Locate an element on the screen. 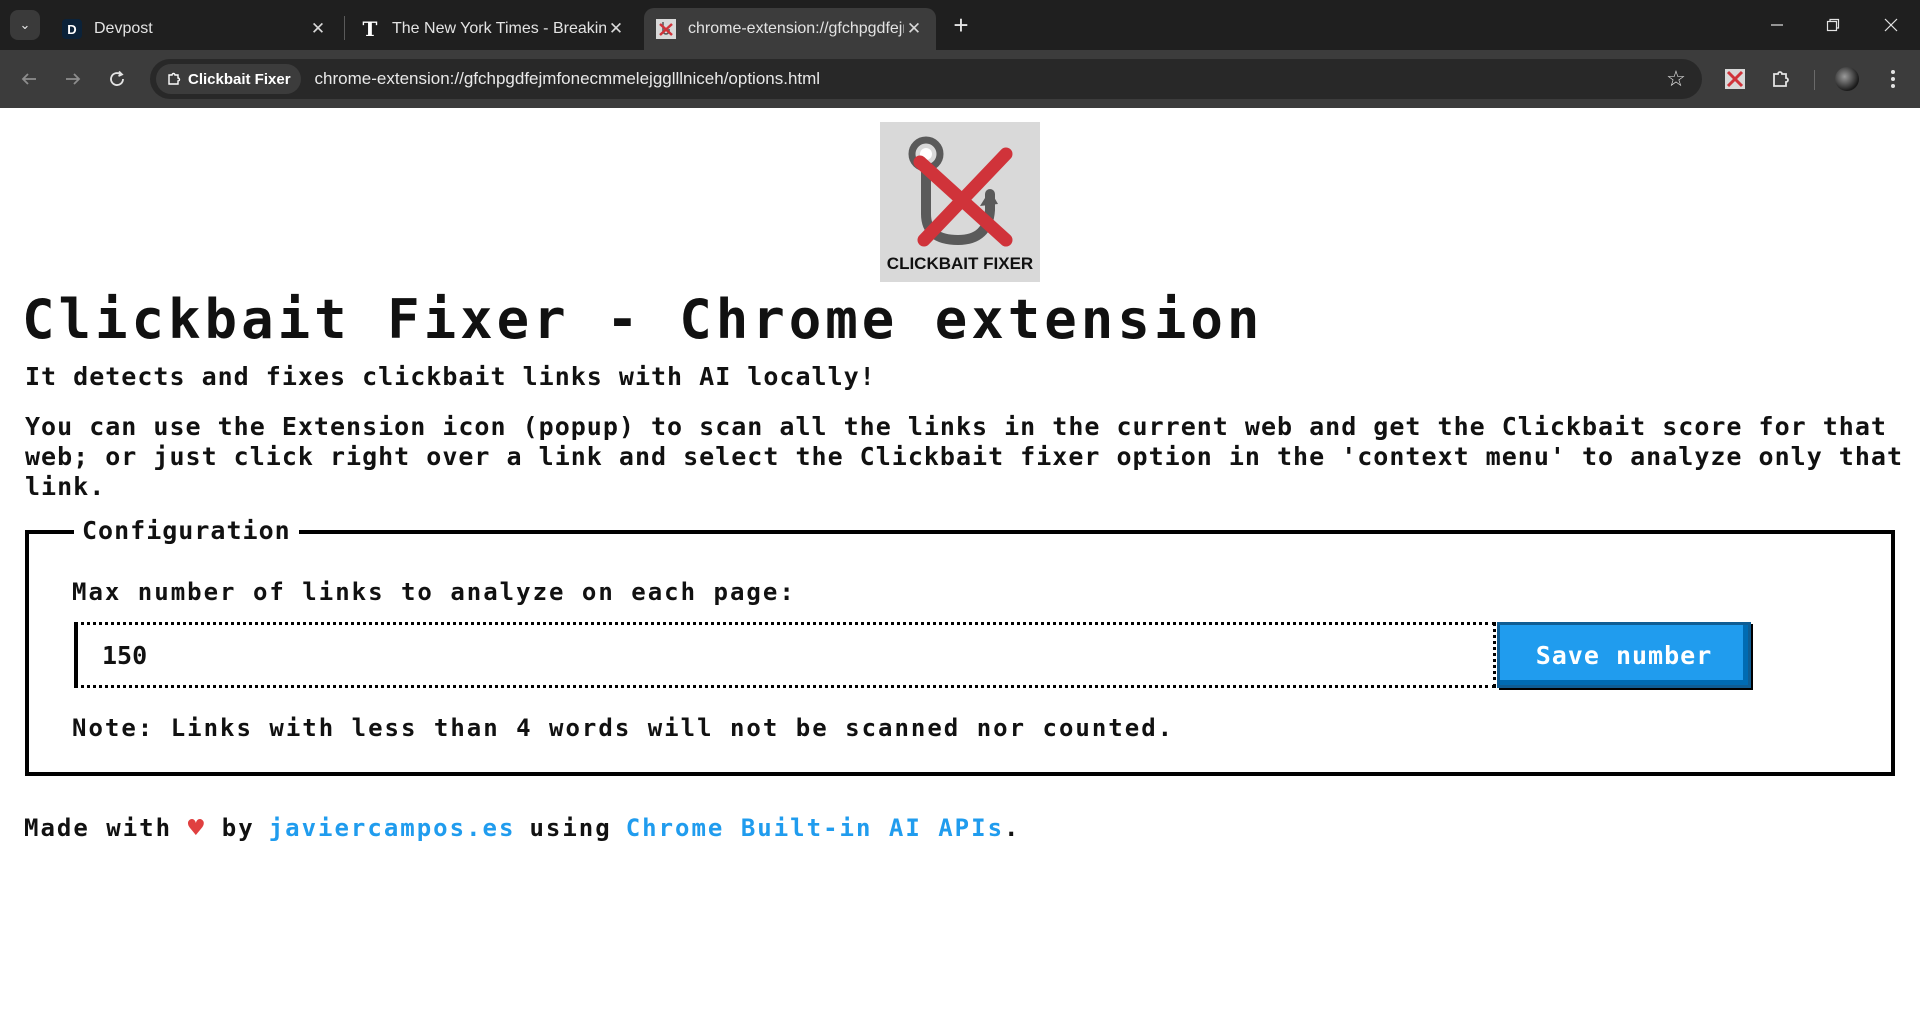  site-chip-label: Clickbait Fixer is located at coordinates (239, 79).